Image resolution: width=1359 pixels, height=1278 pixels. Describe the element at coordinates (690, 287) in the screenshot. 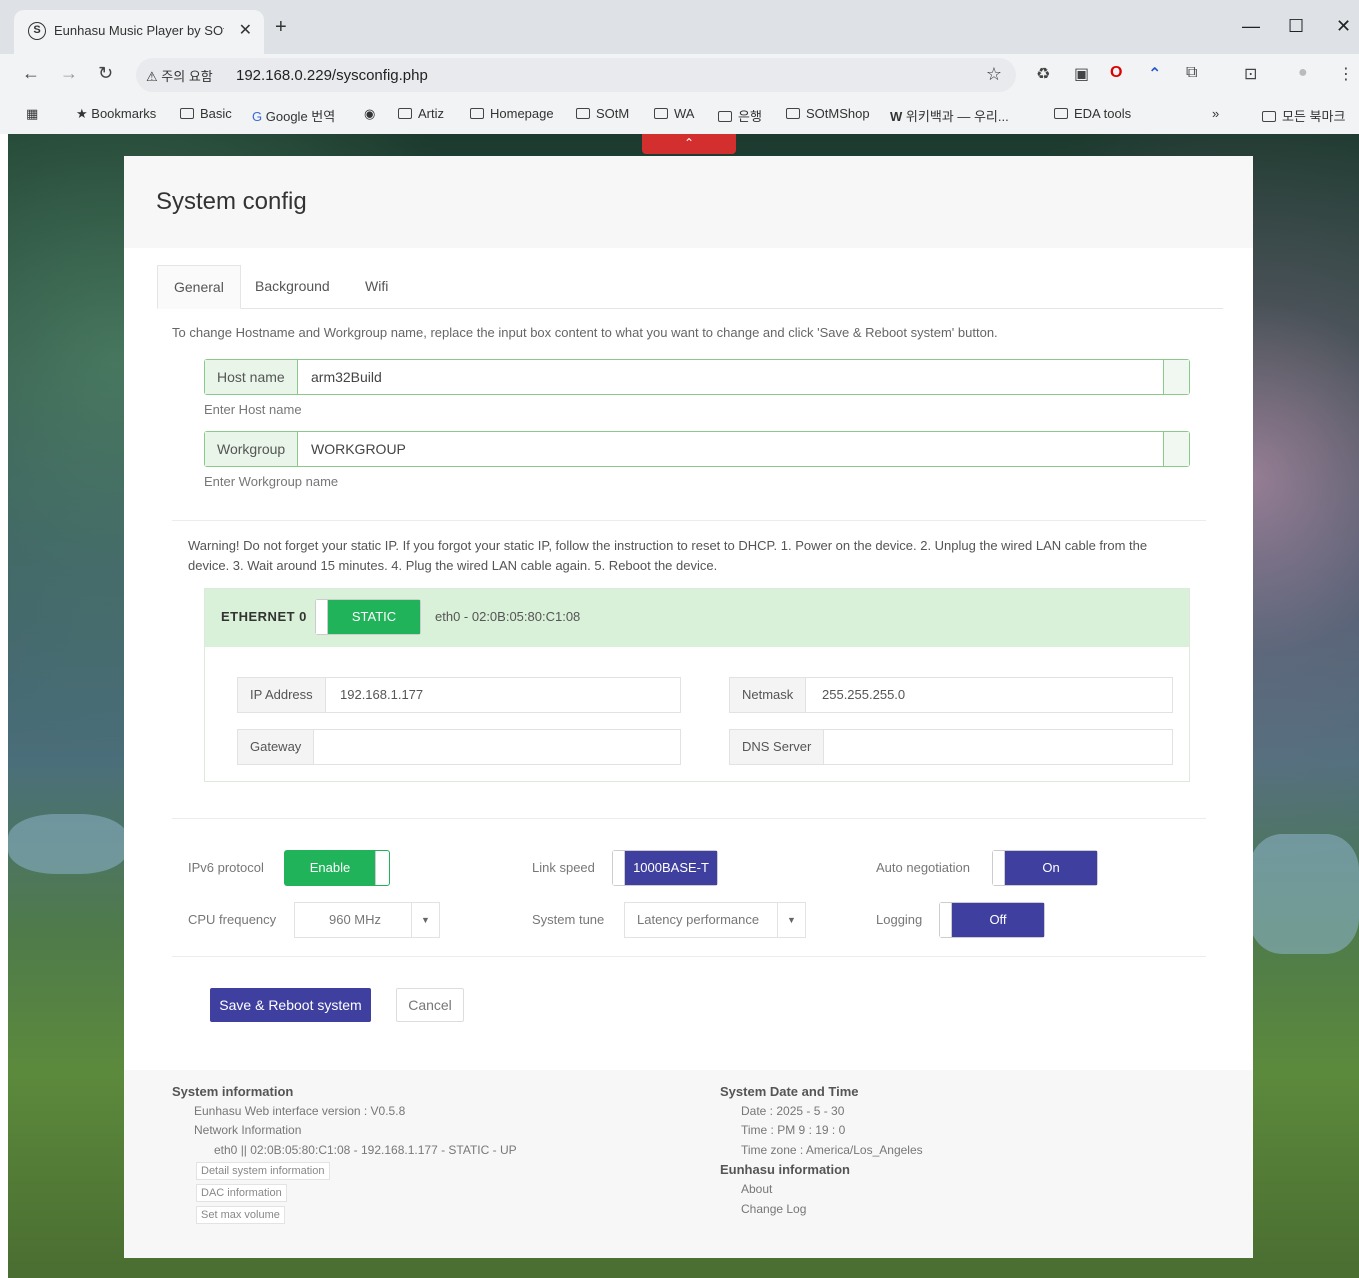

I see `config-tabs: General Background Wifi` at that location.